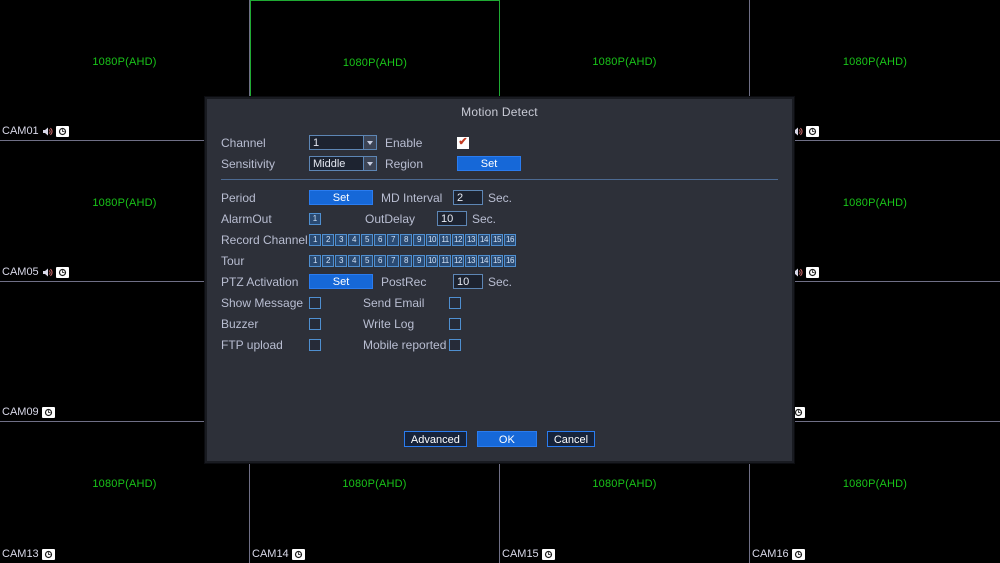 The image size is (1000, 563). I want to click on camera-status-bar: CAM15, so click(528, 554).